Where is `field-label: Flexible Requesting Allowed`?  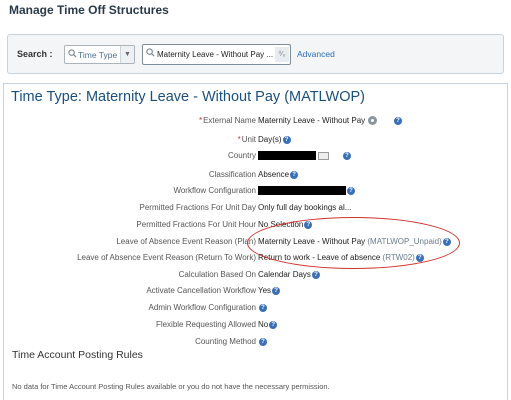
field-label: Flexible Requesting Allowed is located at coordinates (205, 324).